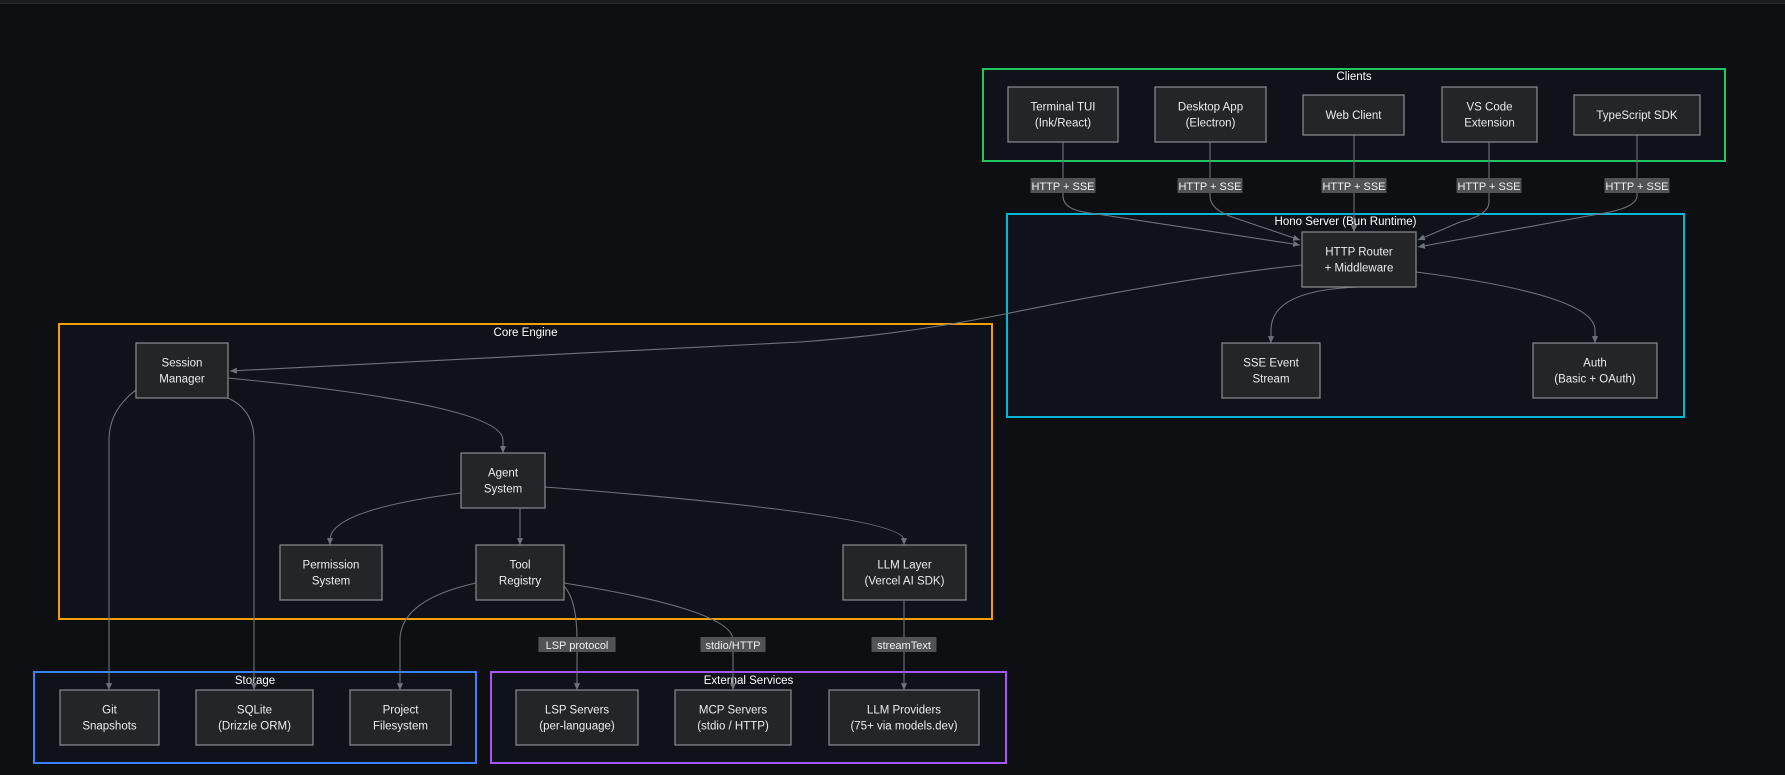 The height and width of the screenshot is (775, 1785). What do you see at coordinates (577, 727) in the screenshot?
I see `node-lsp-label-2: (per-language)` at bounding box center [577, 727].